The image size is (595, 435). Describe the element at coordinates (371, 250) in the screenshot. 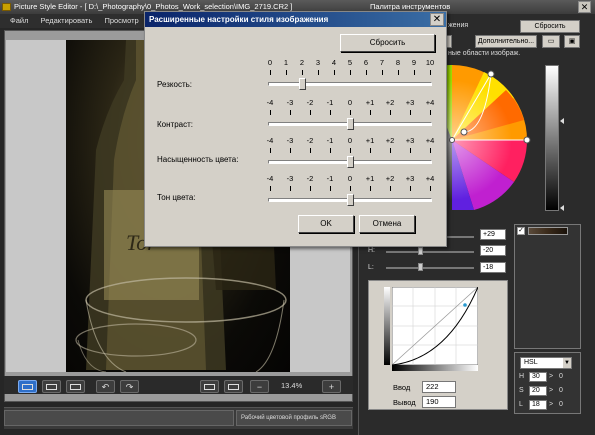

I see `hue-row-label: H:` at that location.